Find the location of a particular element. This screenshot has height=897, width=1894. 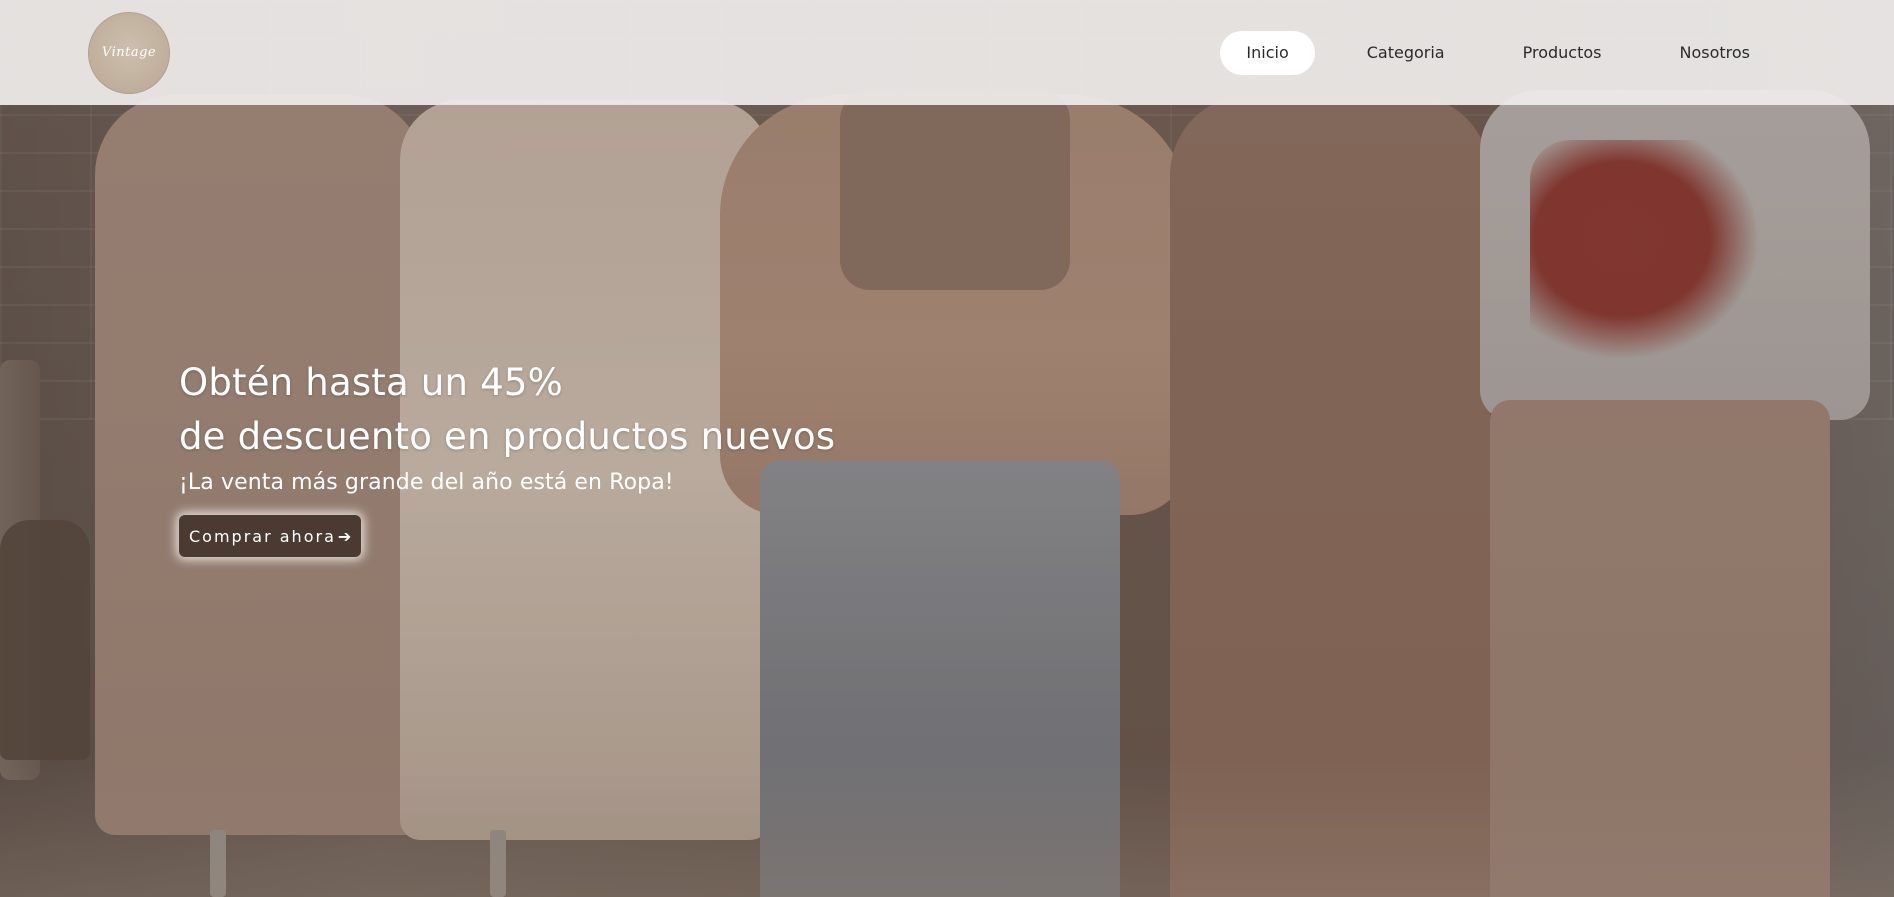

nav-label: Productos is located at coordinates (1562, 52).